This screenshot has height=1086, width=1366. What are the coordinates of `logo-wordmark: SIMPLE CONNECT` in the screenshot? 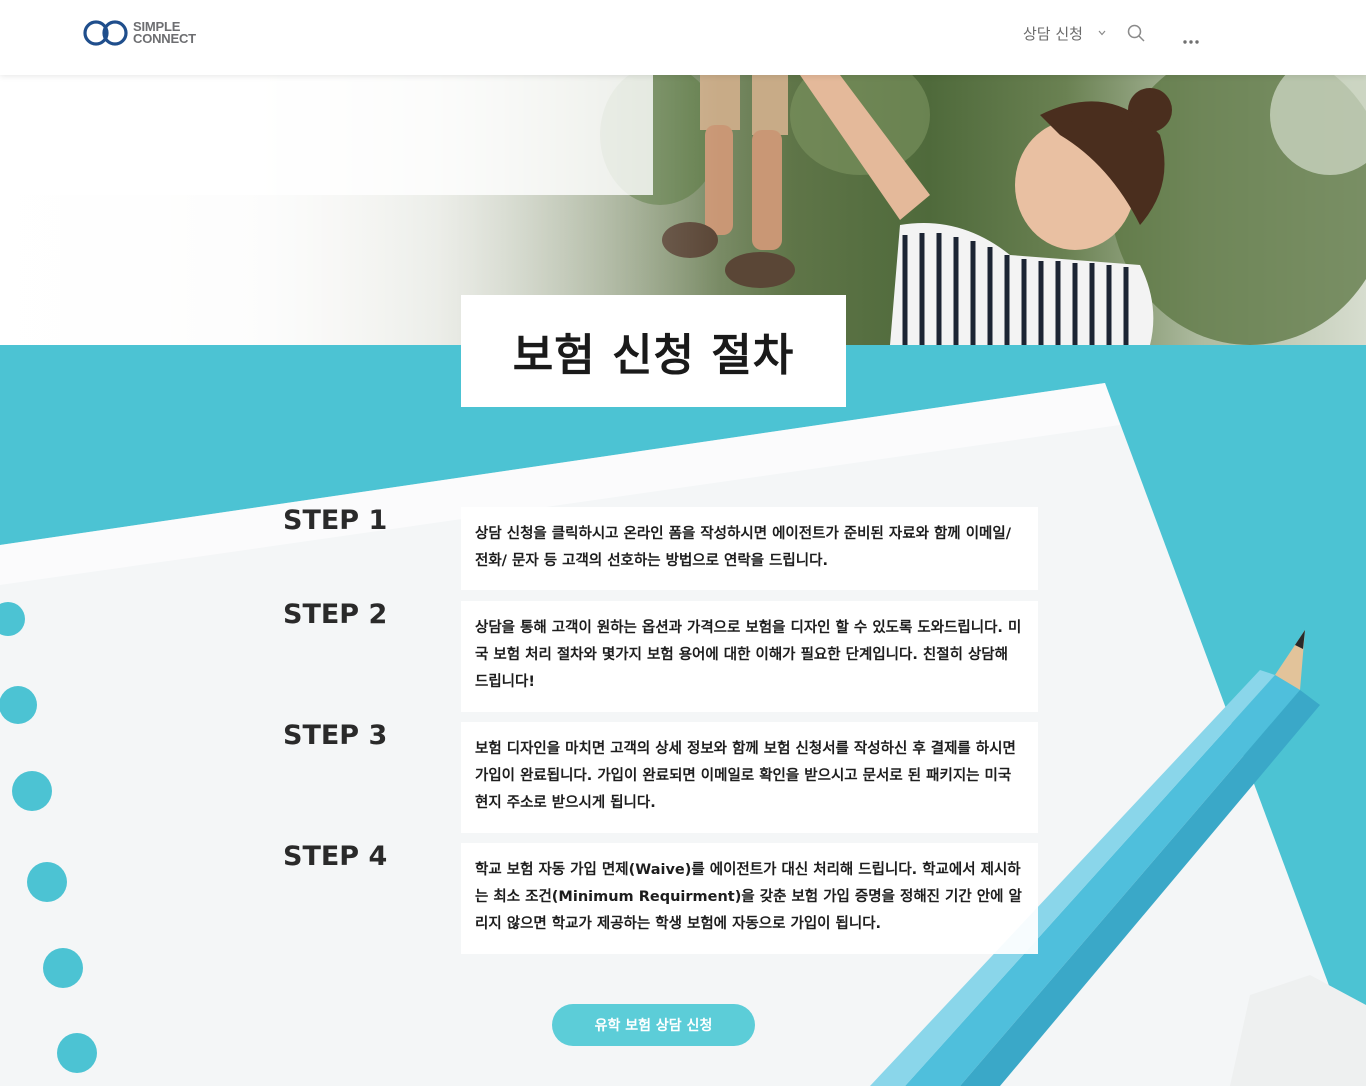 It's located at (164, 33).